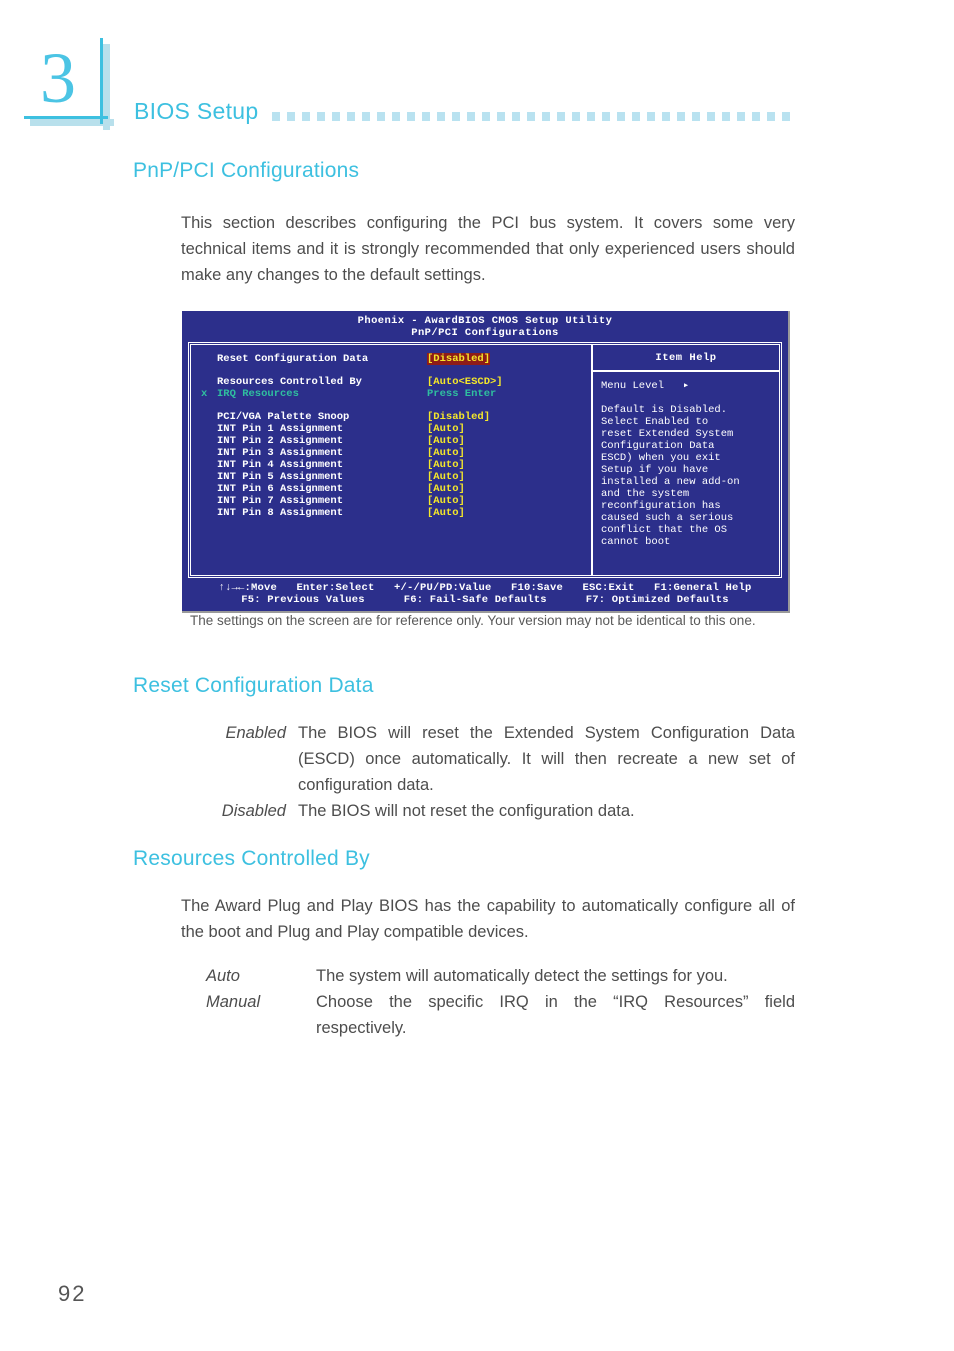 The width and height of the screenshot is (954, 1351). What do you see at coordinates (251, 858) in the screenshot?
I see `section-heading-resources-controlled-by: Resources Controlled By` at bounding box center [251, 858].